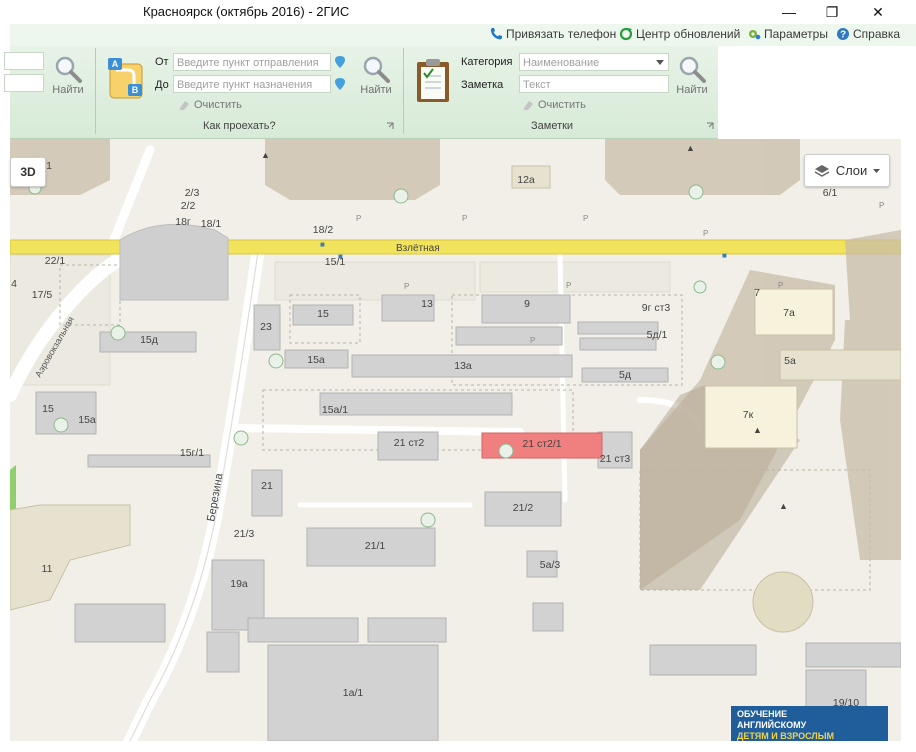  I want to click on notes-find-label: Найти, so click(692, 90).